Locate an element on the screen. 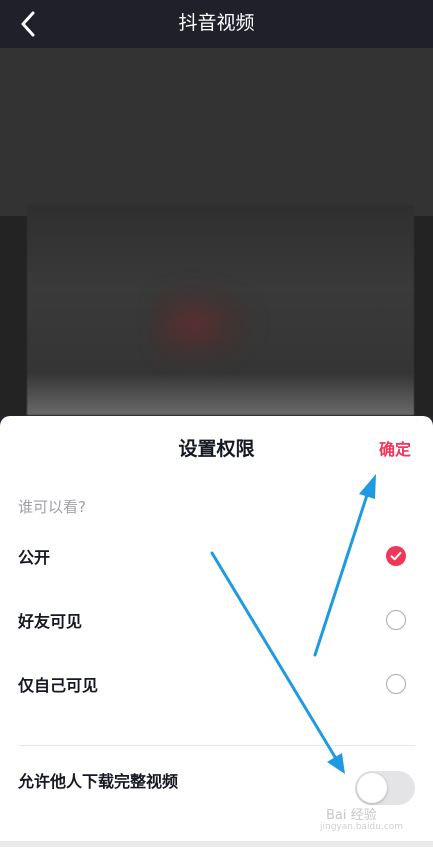 Image resolution: width=433 pixels, height=847 pixels. option-private: 仅自己可见 is located at coordinates (216, 684).